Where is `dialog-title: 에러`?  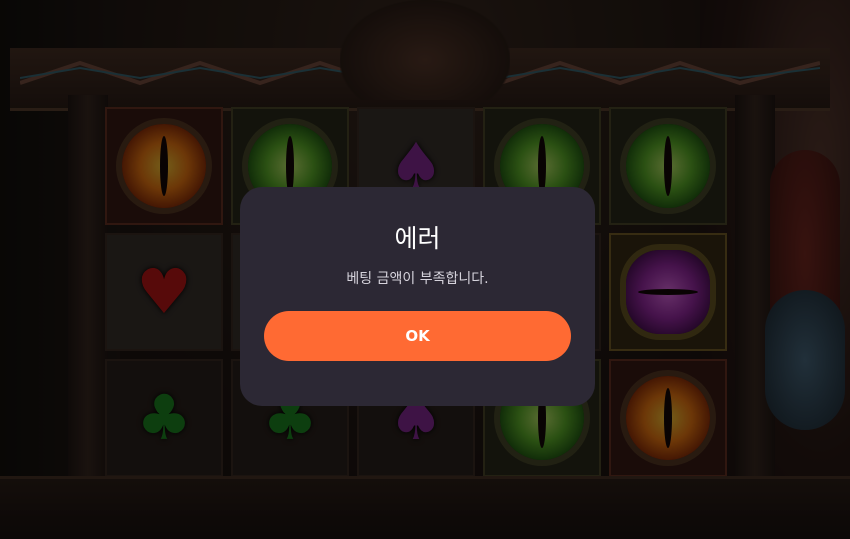
dialog-title: 에러 is located at coordinates (417, 238).